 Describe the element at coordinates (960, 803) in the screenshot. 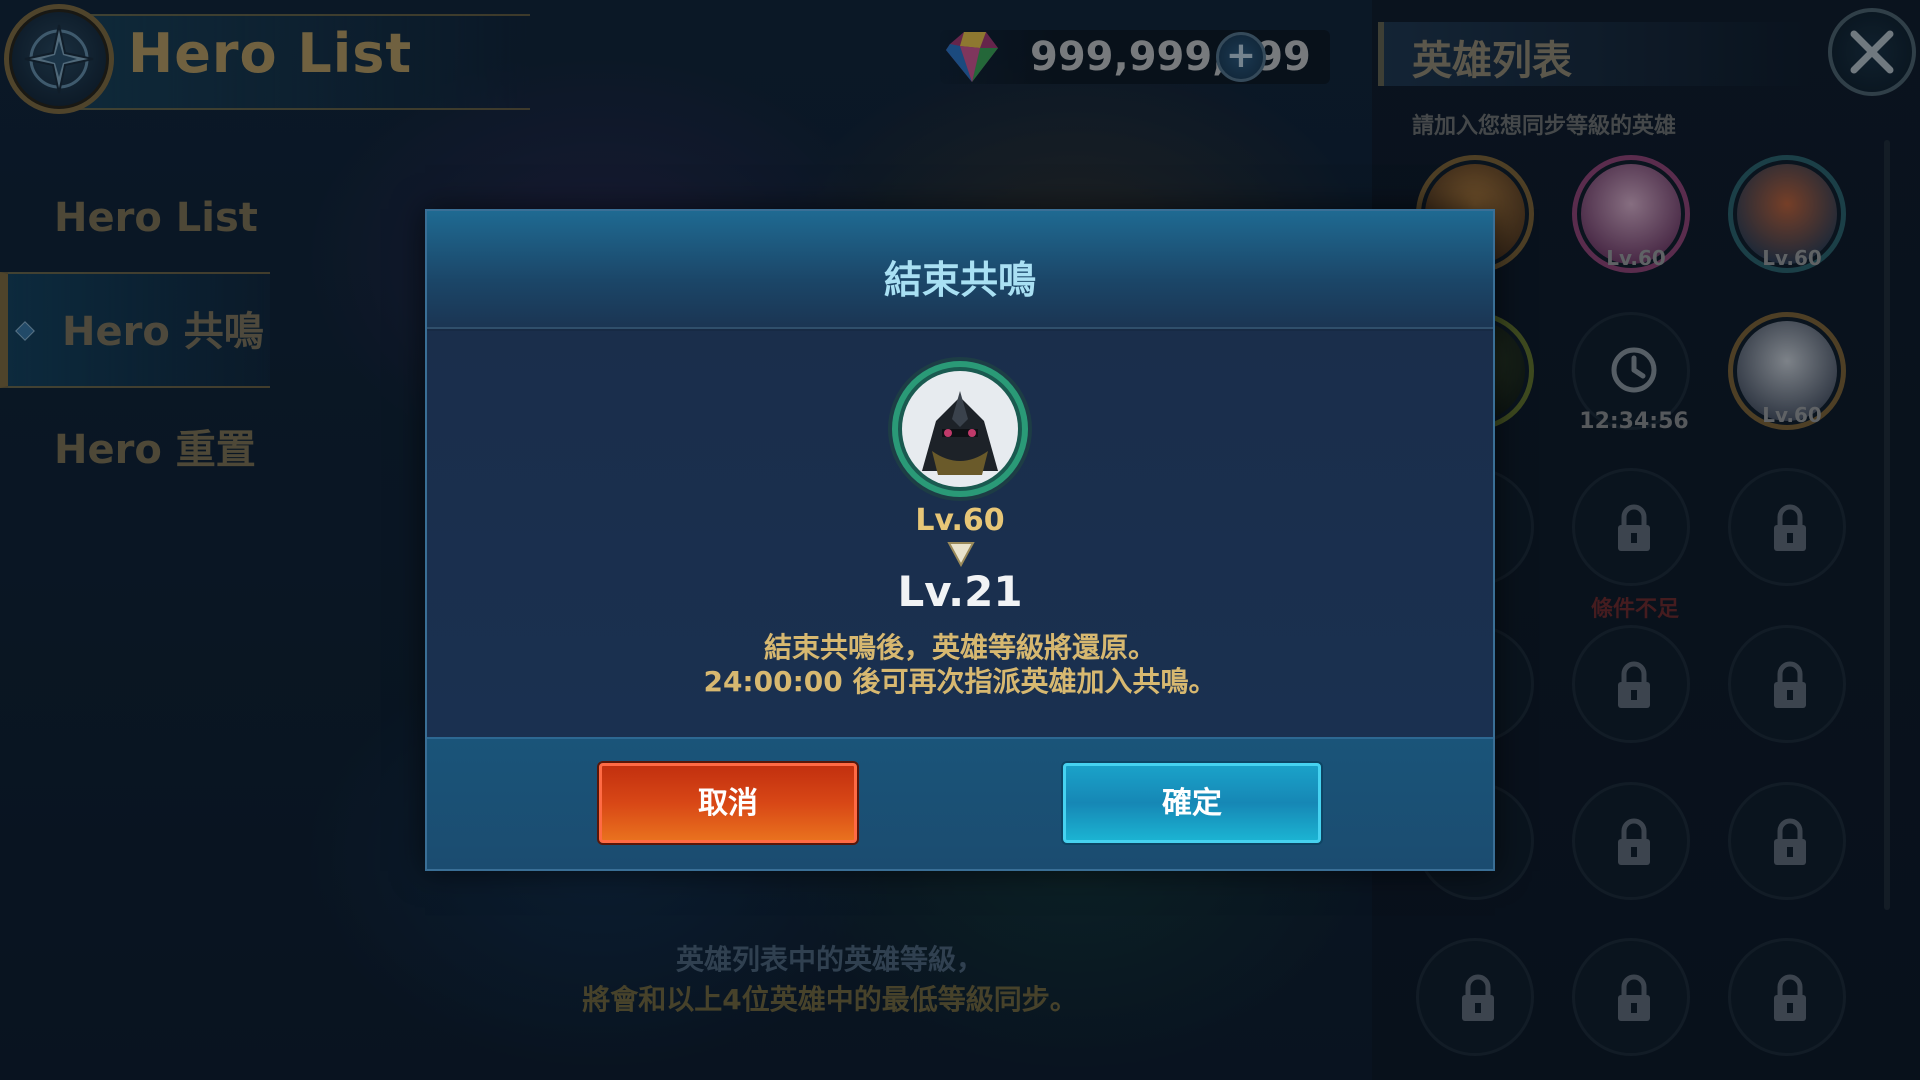

I see `dialog-footer: 取消 確定` at that location.